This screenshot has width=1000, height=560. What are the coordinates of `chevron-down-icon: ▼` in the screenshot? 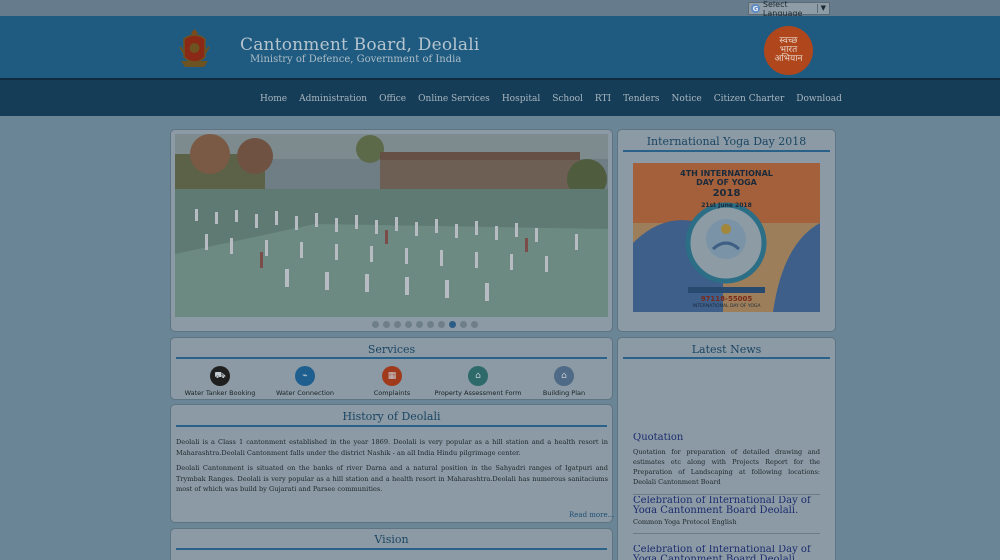 It's located at (823, 8).